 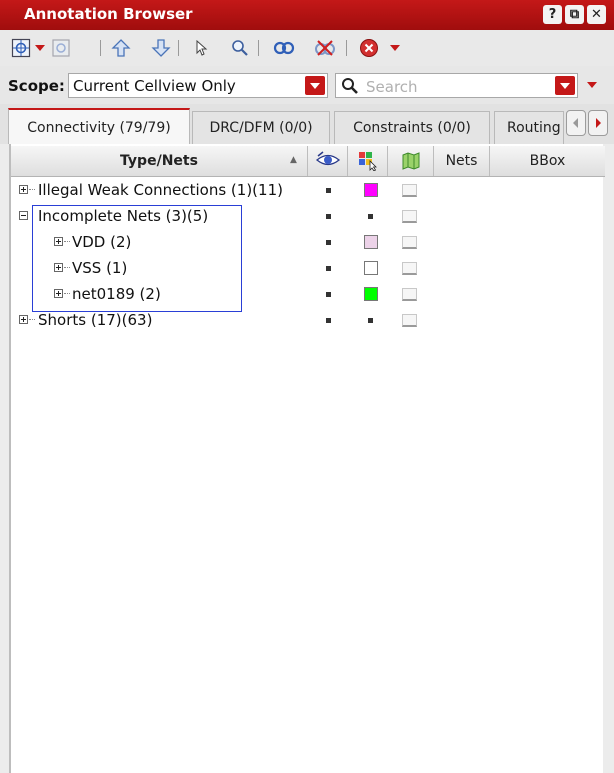 What do you see at coordinates (240, 48) in the screenshot?
I see `magnifier-icon` at bounding box center [240, 48].